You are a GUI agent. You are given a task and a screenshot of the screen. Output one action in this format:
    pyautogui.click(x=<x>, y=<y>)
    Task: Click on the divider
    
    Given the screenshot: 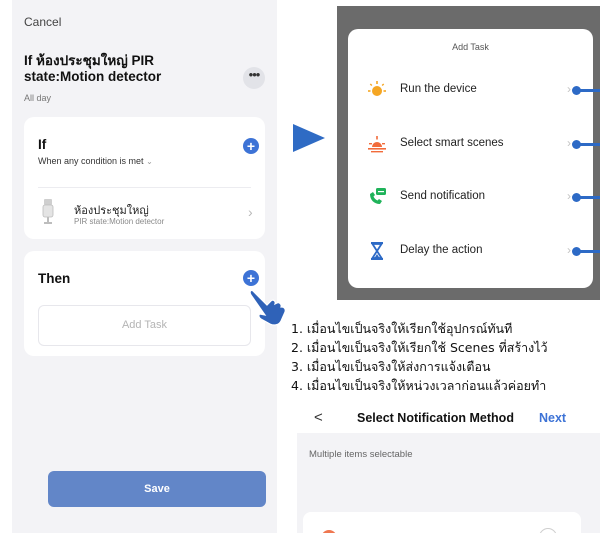 What is the action you would take?
    pyautogui.click(x=144, y=187)
    